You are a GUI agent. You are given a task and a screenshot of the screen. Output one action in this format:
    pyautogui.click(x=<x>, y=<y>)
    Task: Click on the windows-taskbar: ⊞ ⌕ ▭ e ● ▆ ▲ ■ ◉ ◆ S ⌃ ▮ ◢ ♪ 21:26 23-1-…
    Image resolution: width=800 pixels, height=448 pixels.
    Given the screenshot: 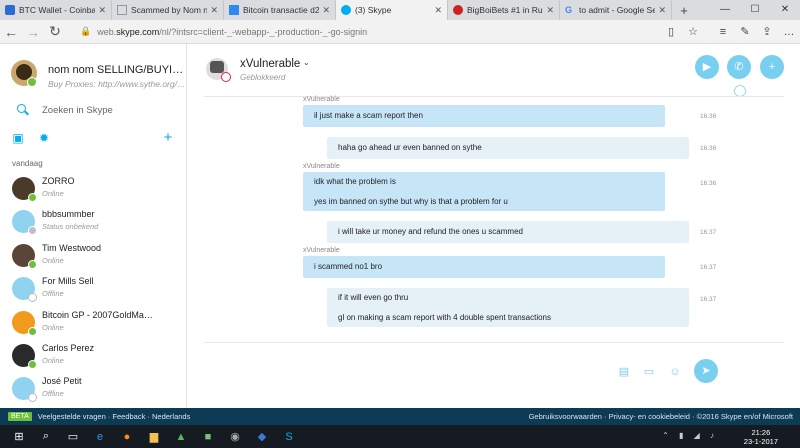 What is the action you would take?
    pyautogui.click(x=400, y=436)
    